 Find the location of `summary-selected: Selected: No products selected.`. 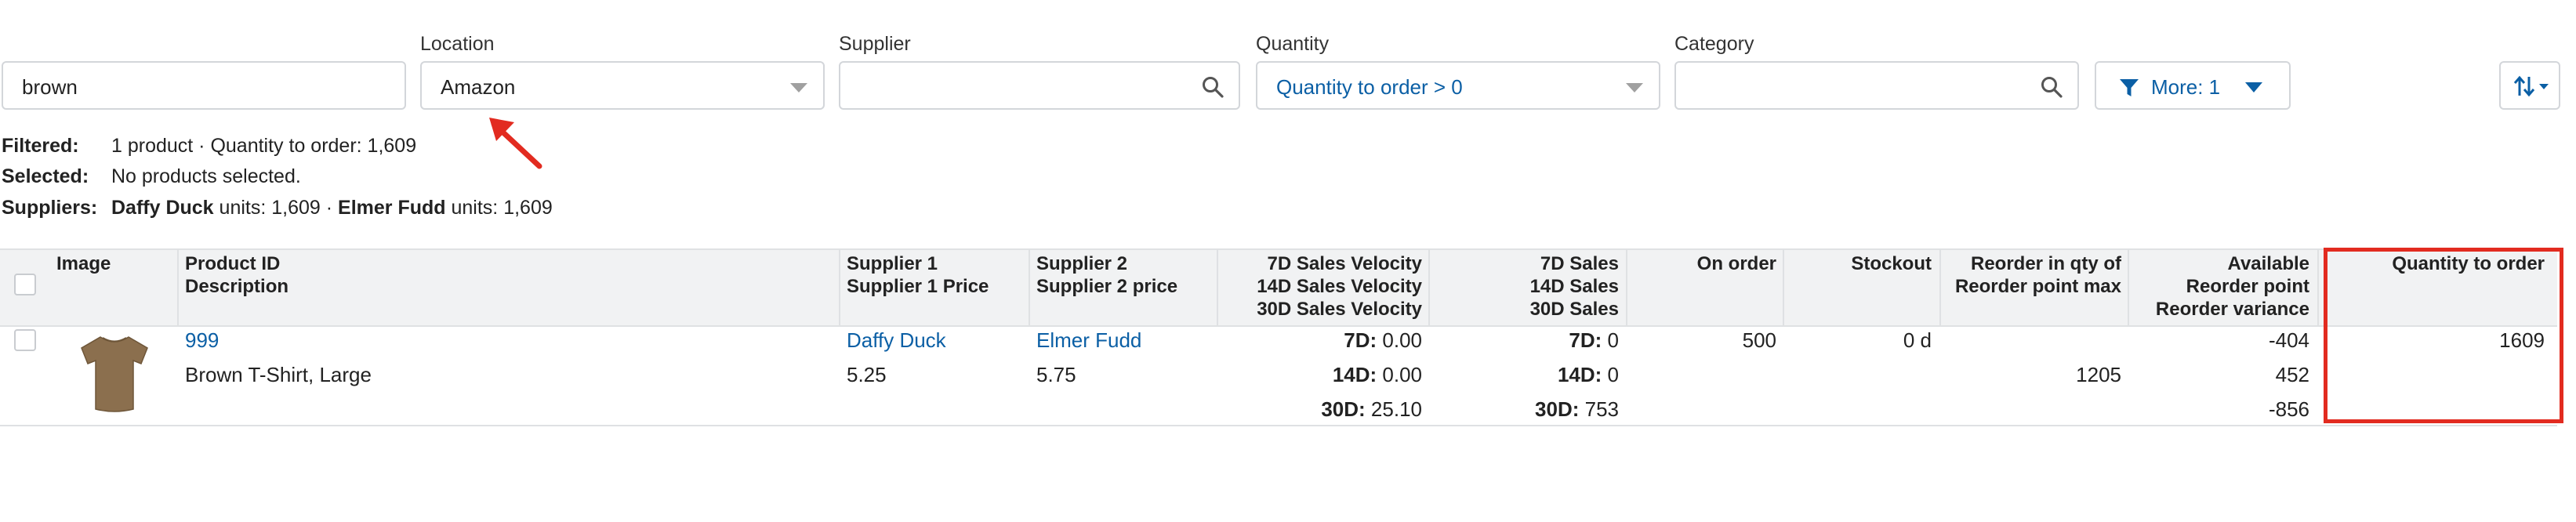

summary-selected: Selected: No products selected. is located at coordinates (151, 176).